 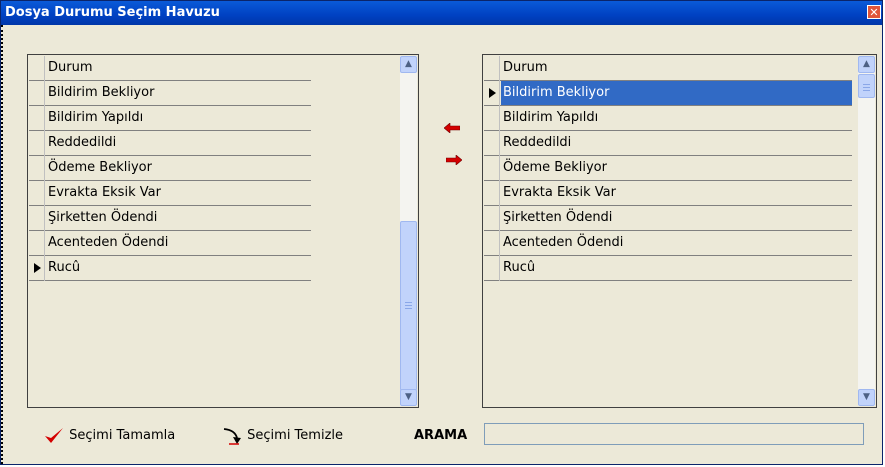 What do you see at coordinates (170, 168) in the screenshot?
I see `left-list-item: Ödeme Bekliyor` at bounding box center [170, 168].